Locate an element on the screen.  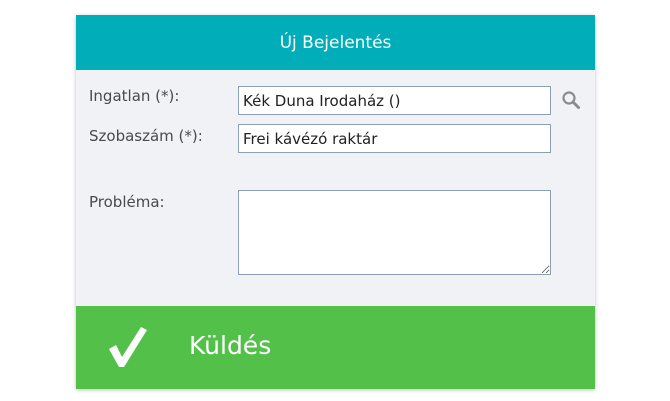
property-label: Ingatlan (*): is located at coordinates (134, 96).